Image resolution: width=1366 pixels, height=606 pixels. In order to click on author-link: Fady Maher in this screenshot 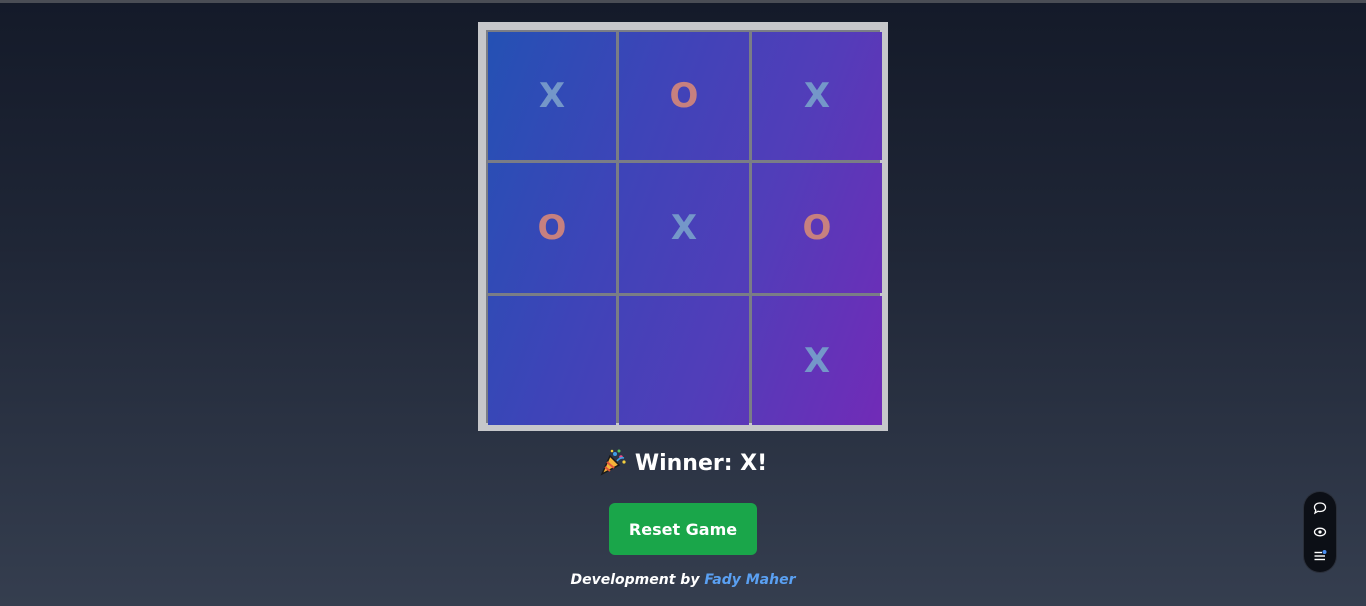, I will do `click(749, 580)`.